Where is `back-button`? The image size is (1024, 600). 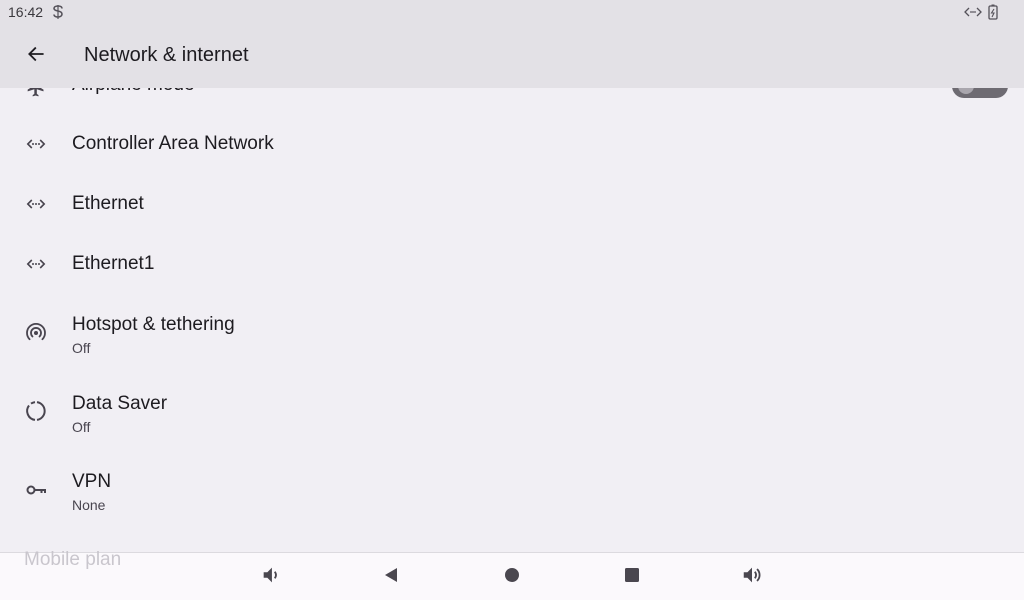 back-button is located at coordinates (36, 56).